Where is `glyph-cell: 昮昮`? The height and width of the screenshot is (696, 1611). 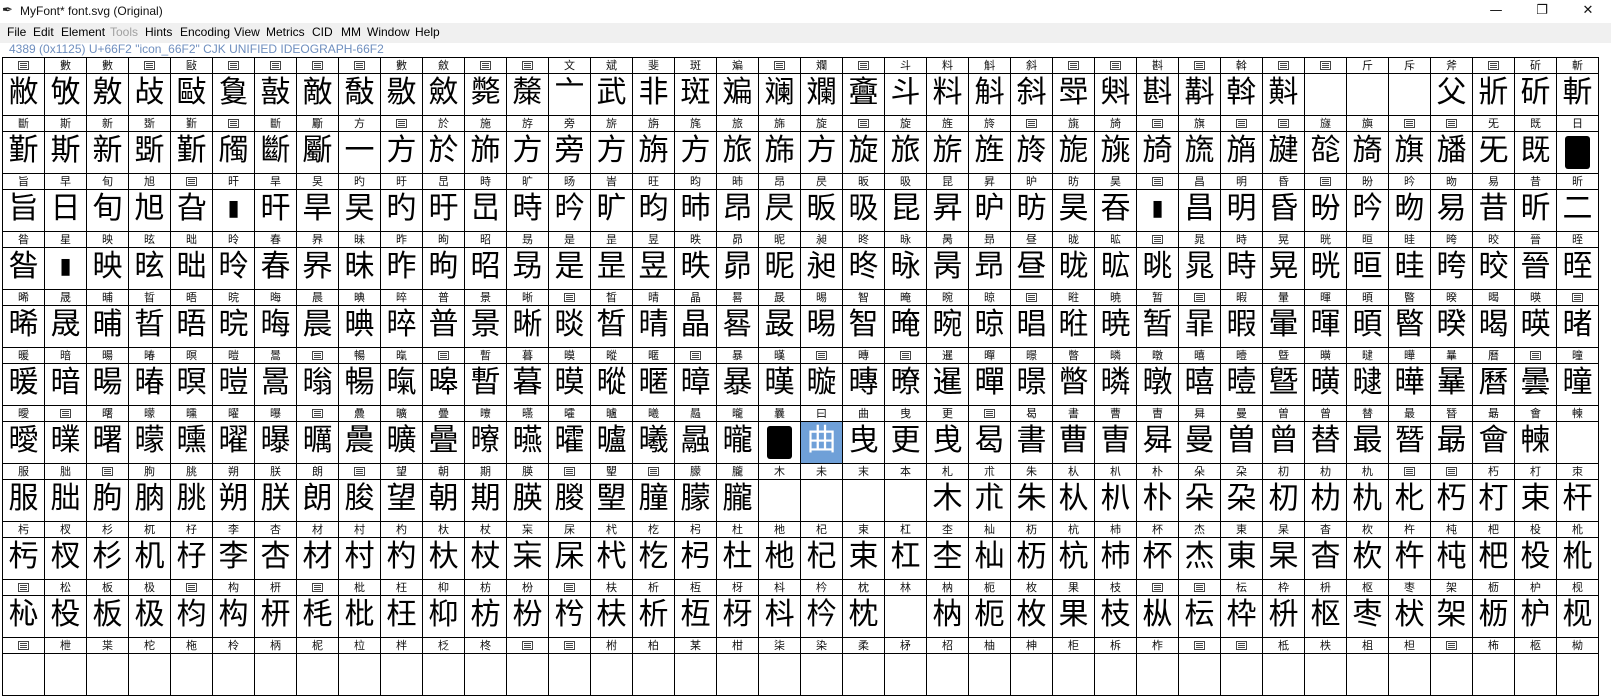
glyph-cell: 昮昮 is located at coordinates (528, 261).